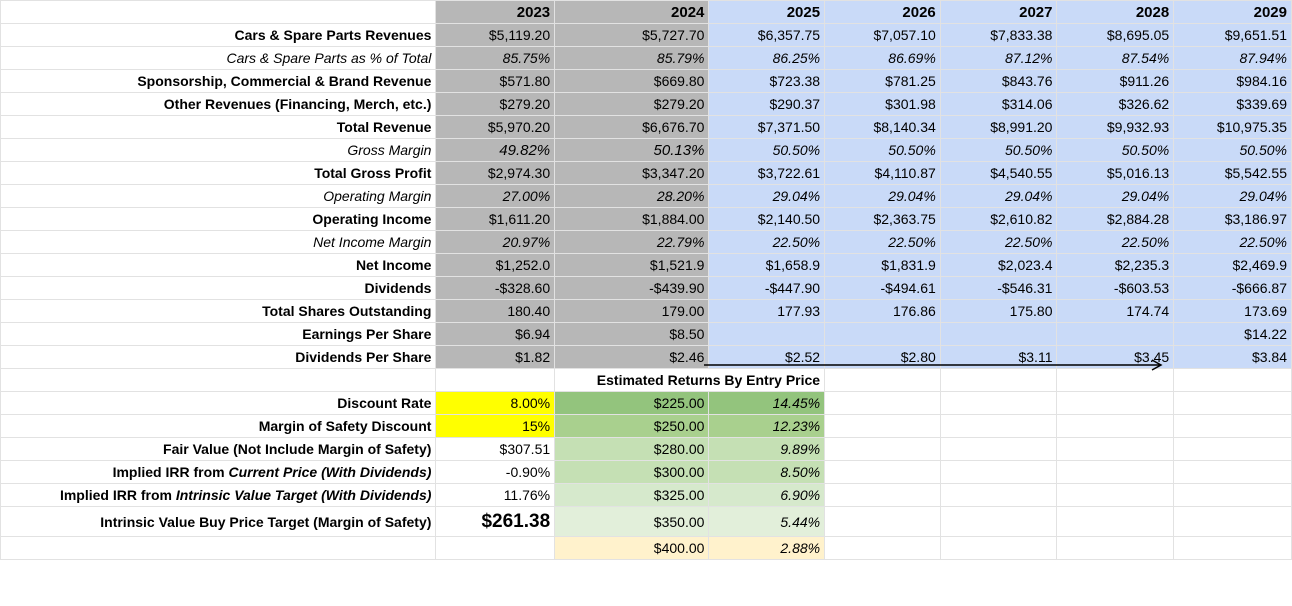  What do you see at coordinates (998, 219) in the screenshot?
I see `value-cell: $2,610.82` at bounding box center [998, 219].